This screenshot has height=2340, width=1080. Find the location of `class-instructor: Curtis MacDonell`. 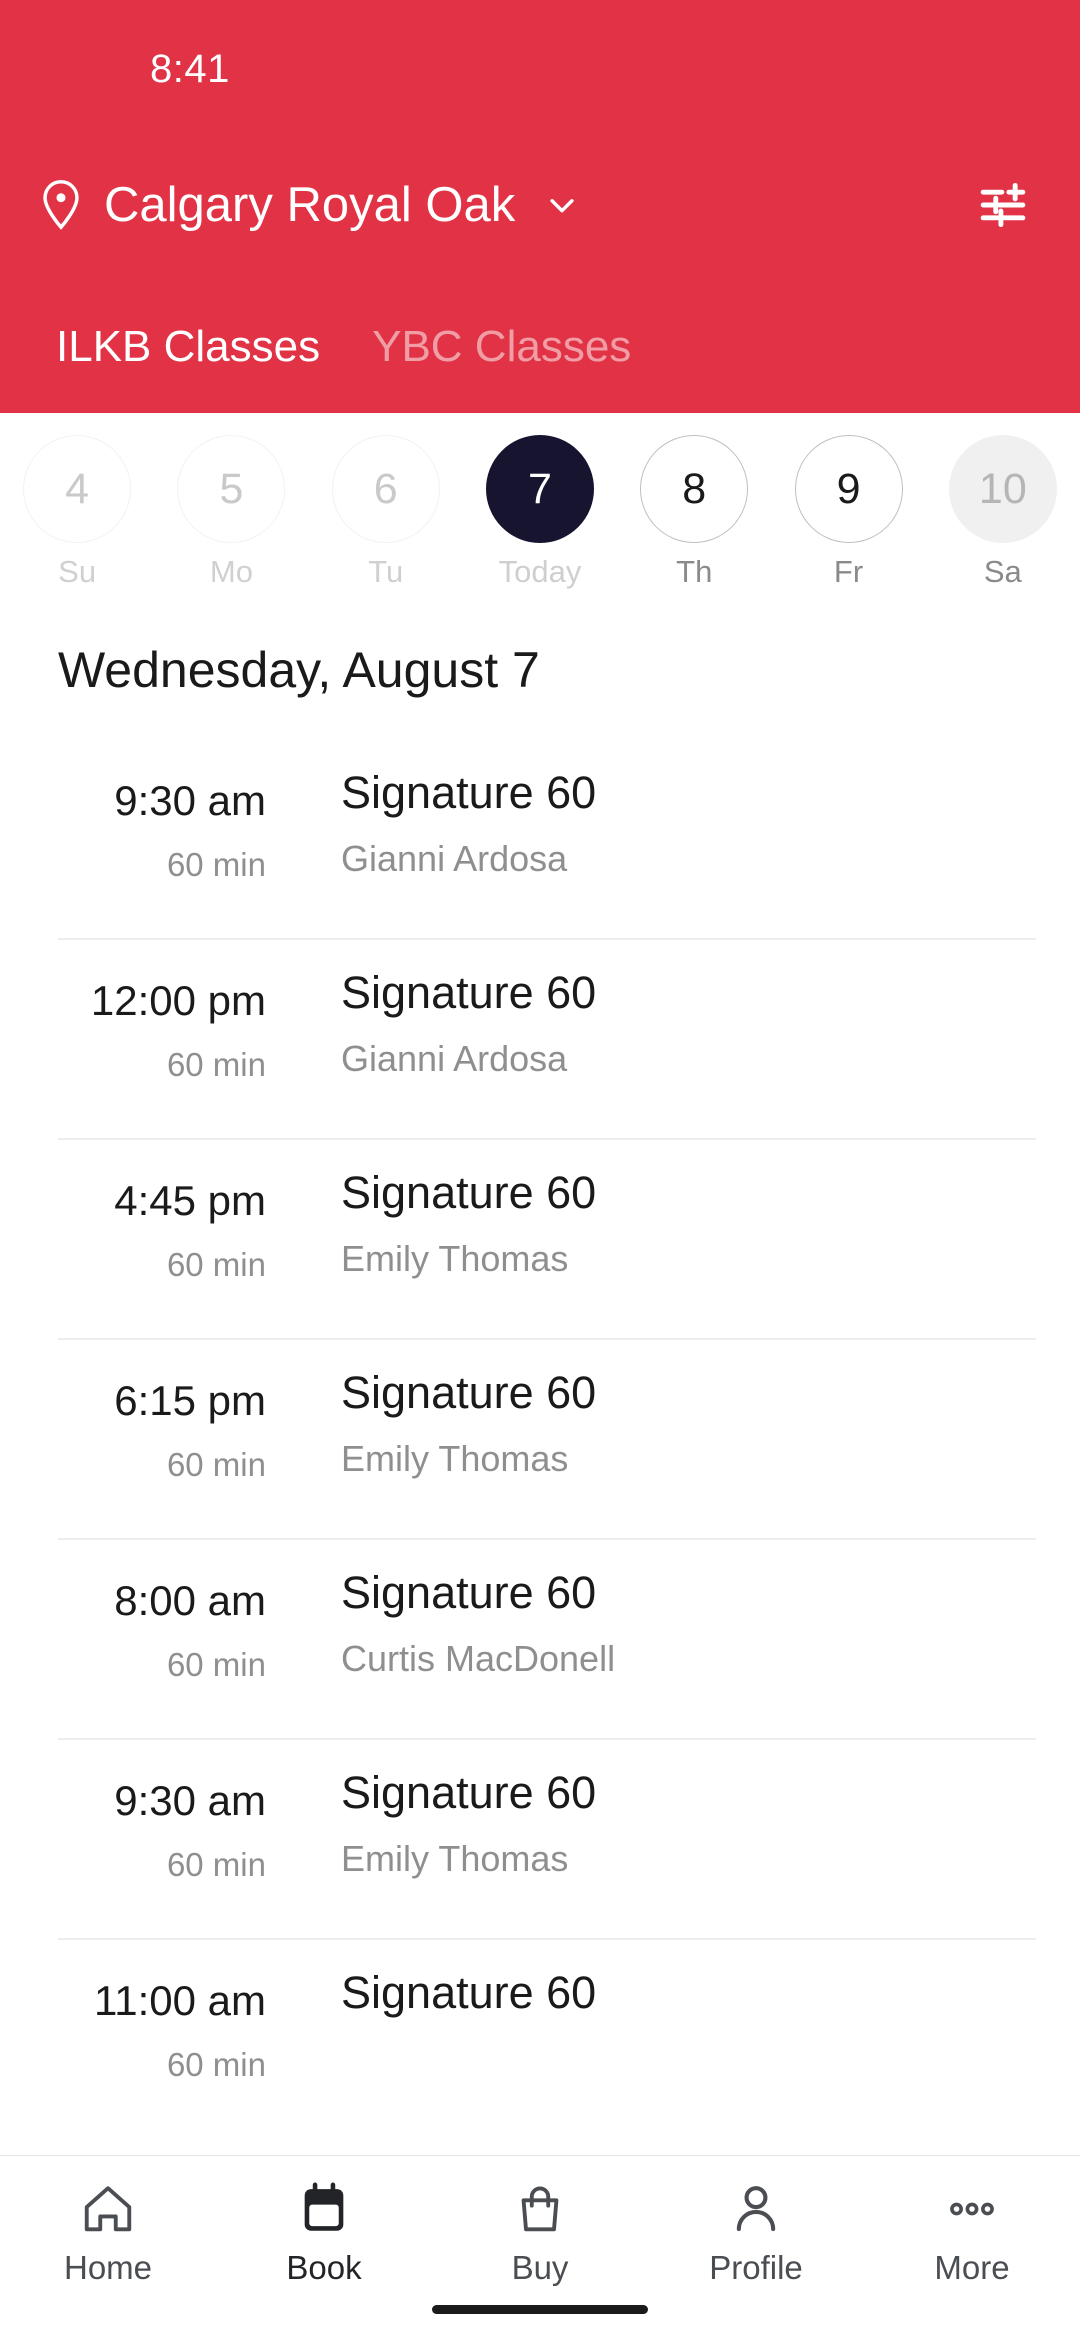

class-instructor: Curtis MacDonell is located at coordinates (478, 1658).